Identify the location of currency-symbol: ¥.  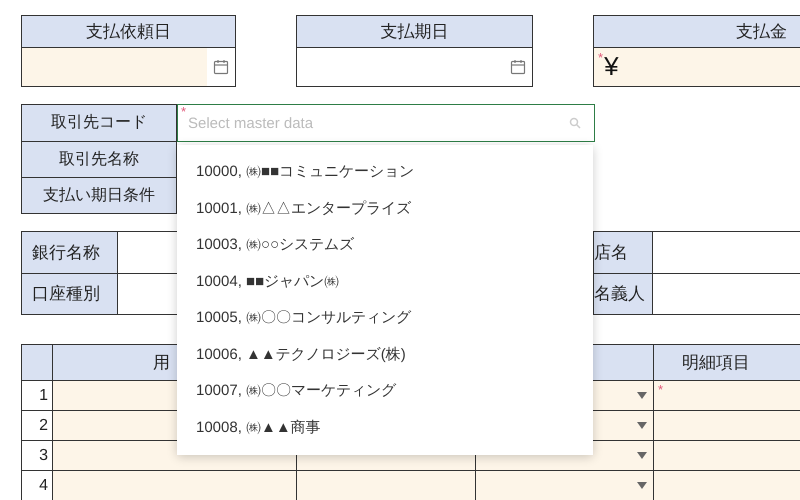
(611, 66).